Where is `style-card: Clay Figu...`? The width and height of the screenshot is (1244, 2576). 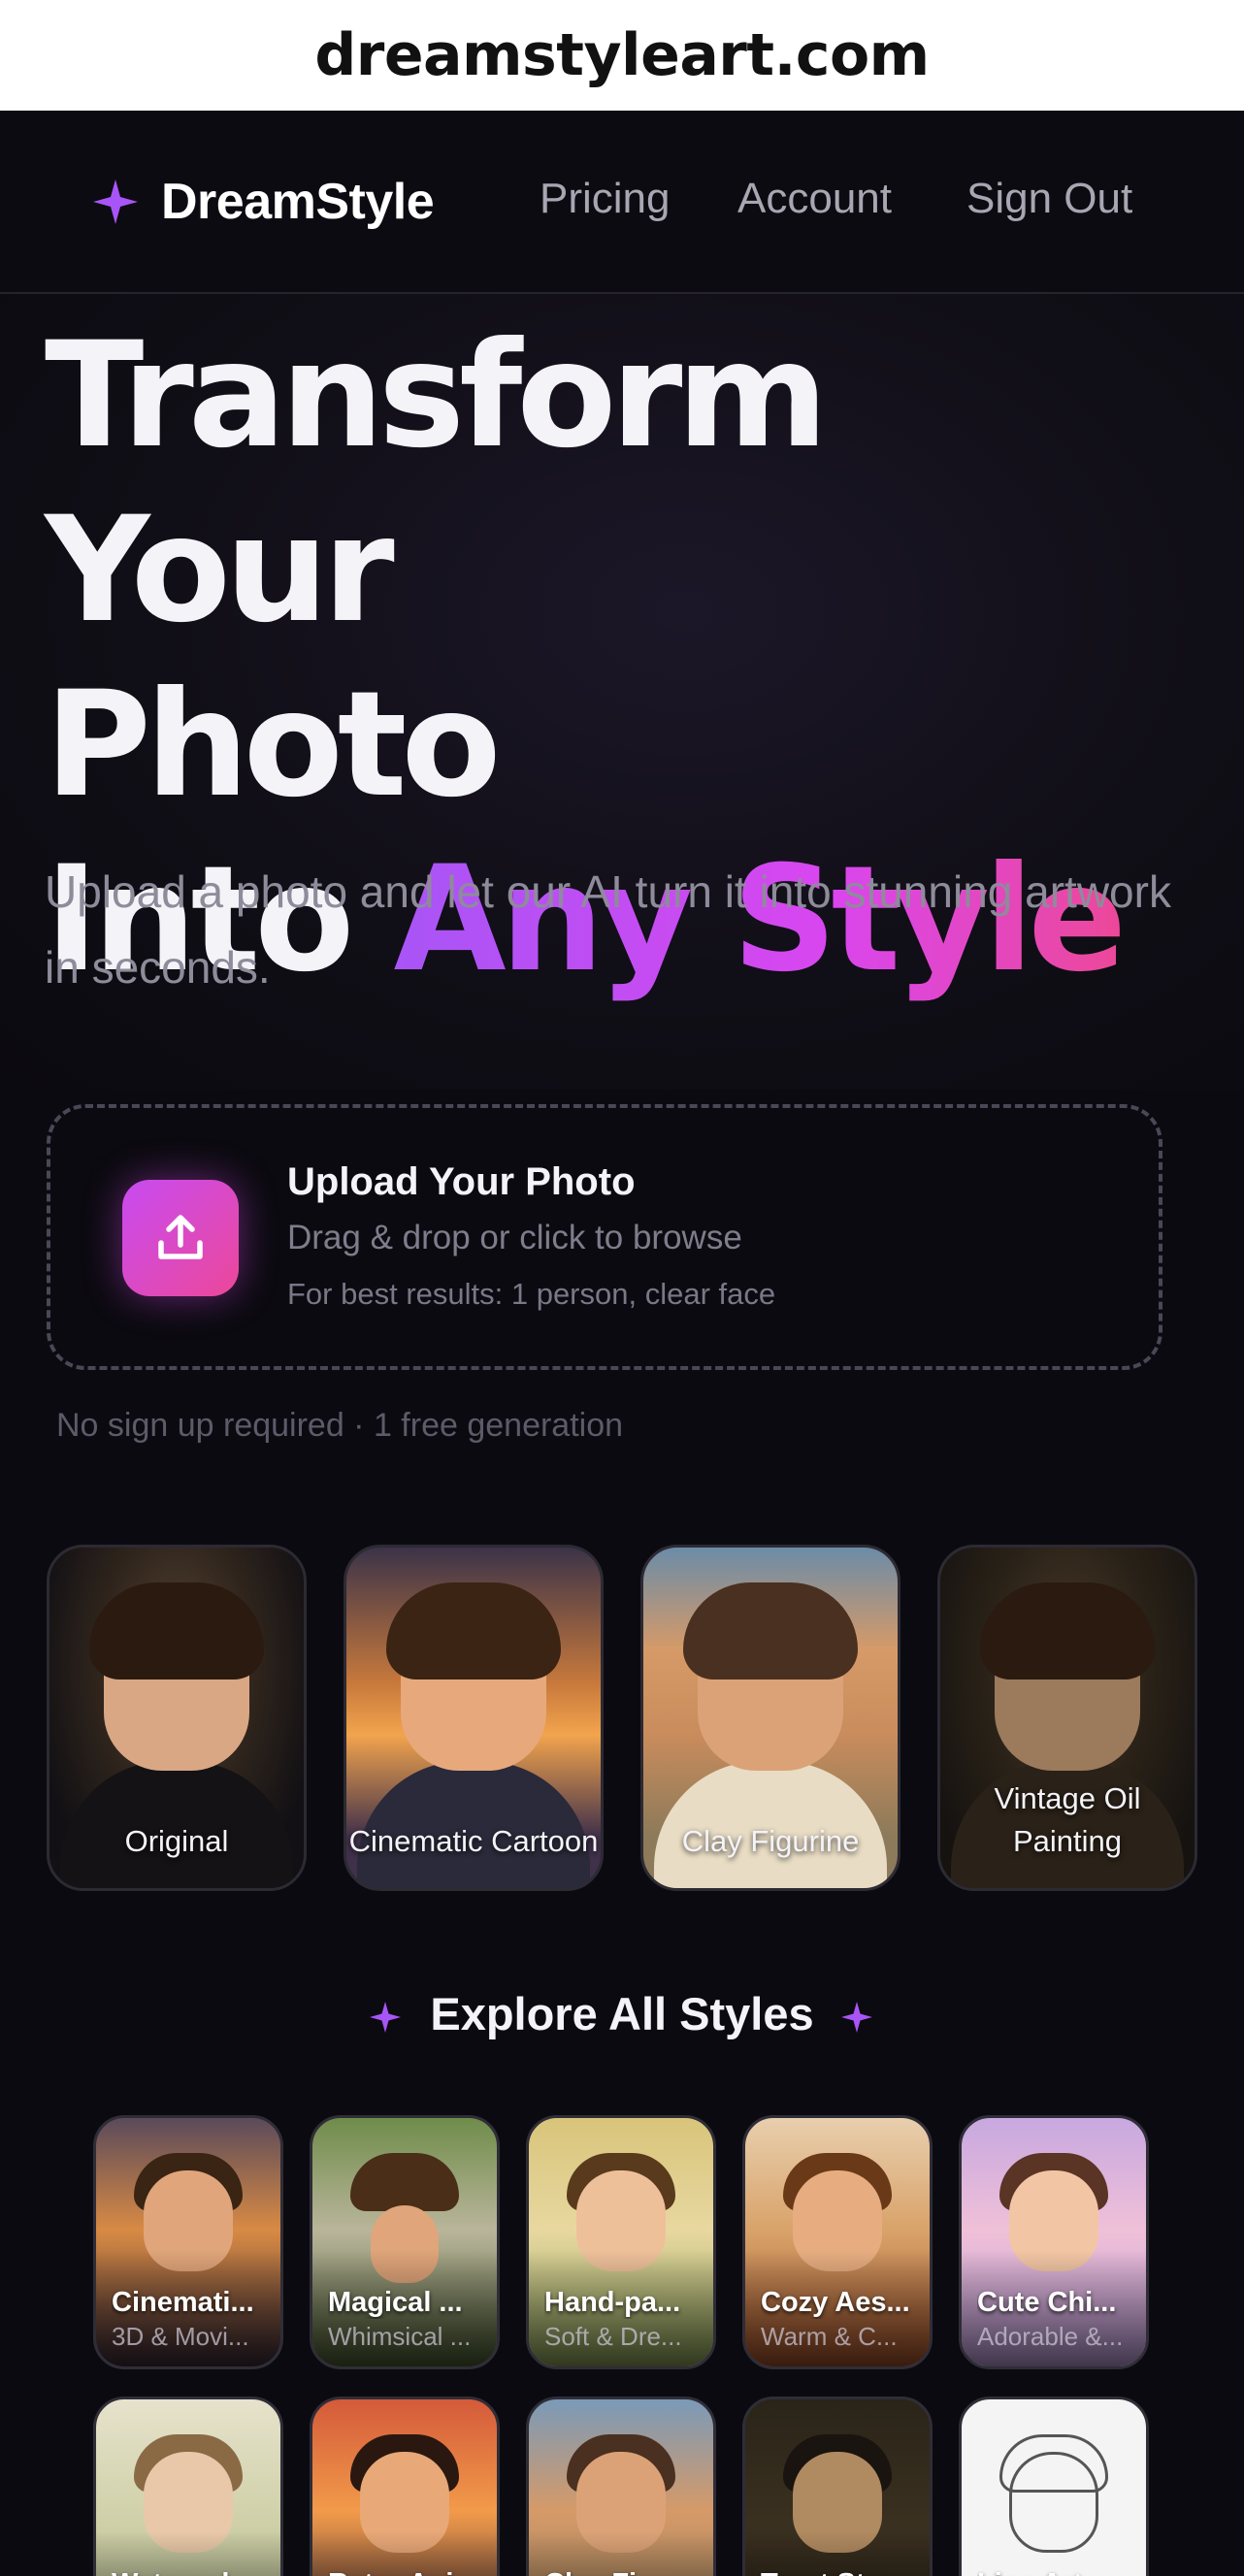 style-card: Clay Figu... is located at coordinates (621, 2487).